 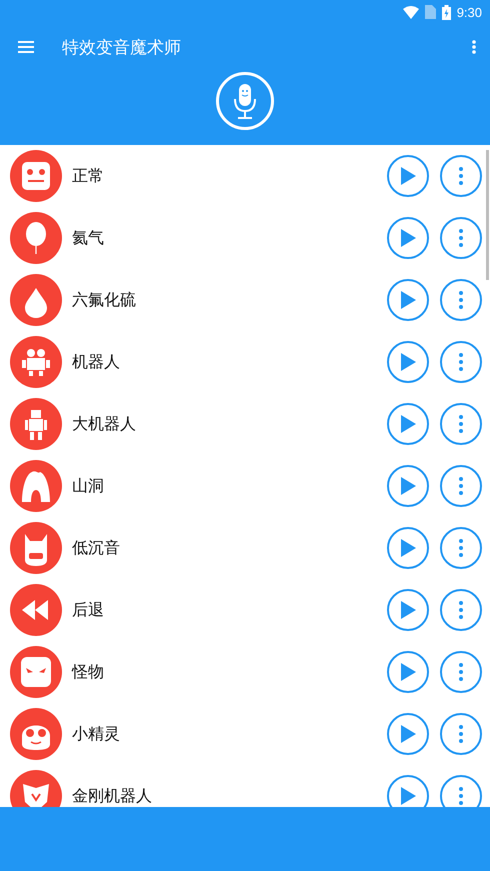 I want to click on effect-name: 低沉音, so click(x=96, y=548).